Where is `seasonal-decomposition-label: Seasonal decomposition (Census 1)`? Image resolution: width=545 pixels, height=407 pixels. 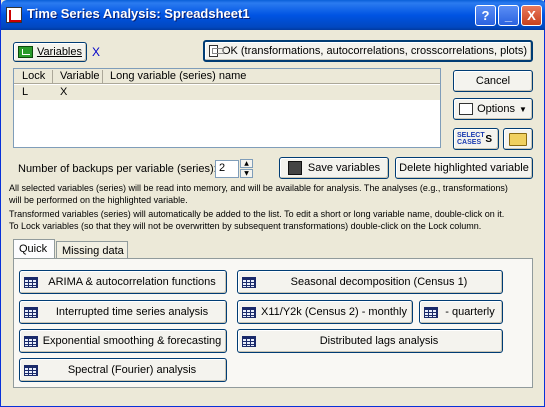 seasonal-decomposition-label: Seasonal decomposition (Census 1) is located at coordinates (379, 282).